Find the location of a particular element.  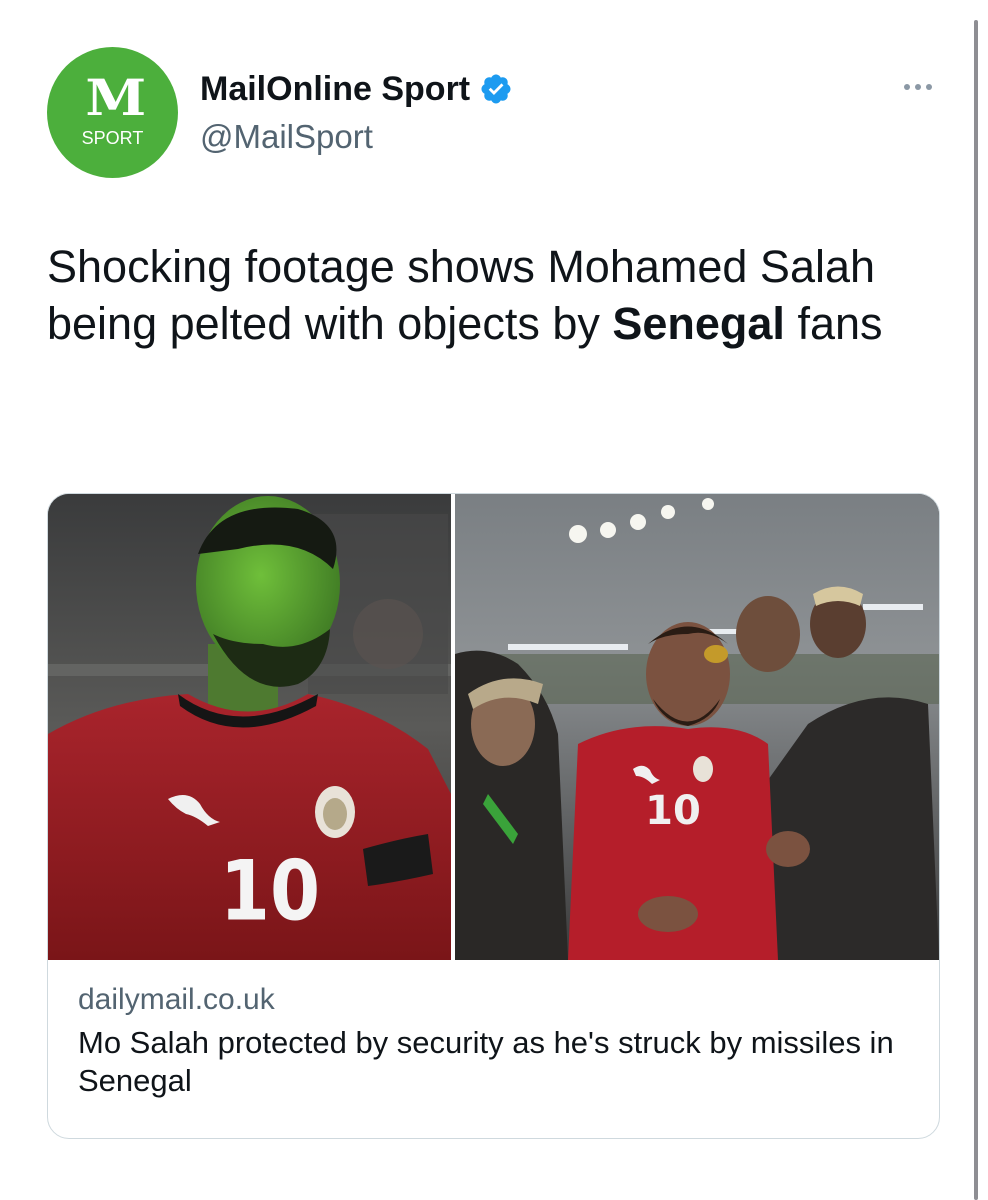

scrollbar is located at coordinates (976, 610).